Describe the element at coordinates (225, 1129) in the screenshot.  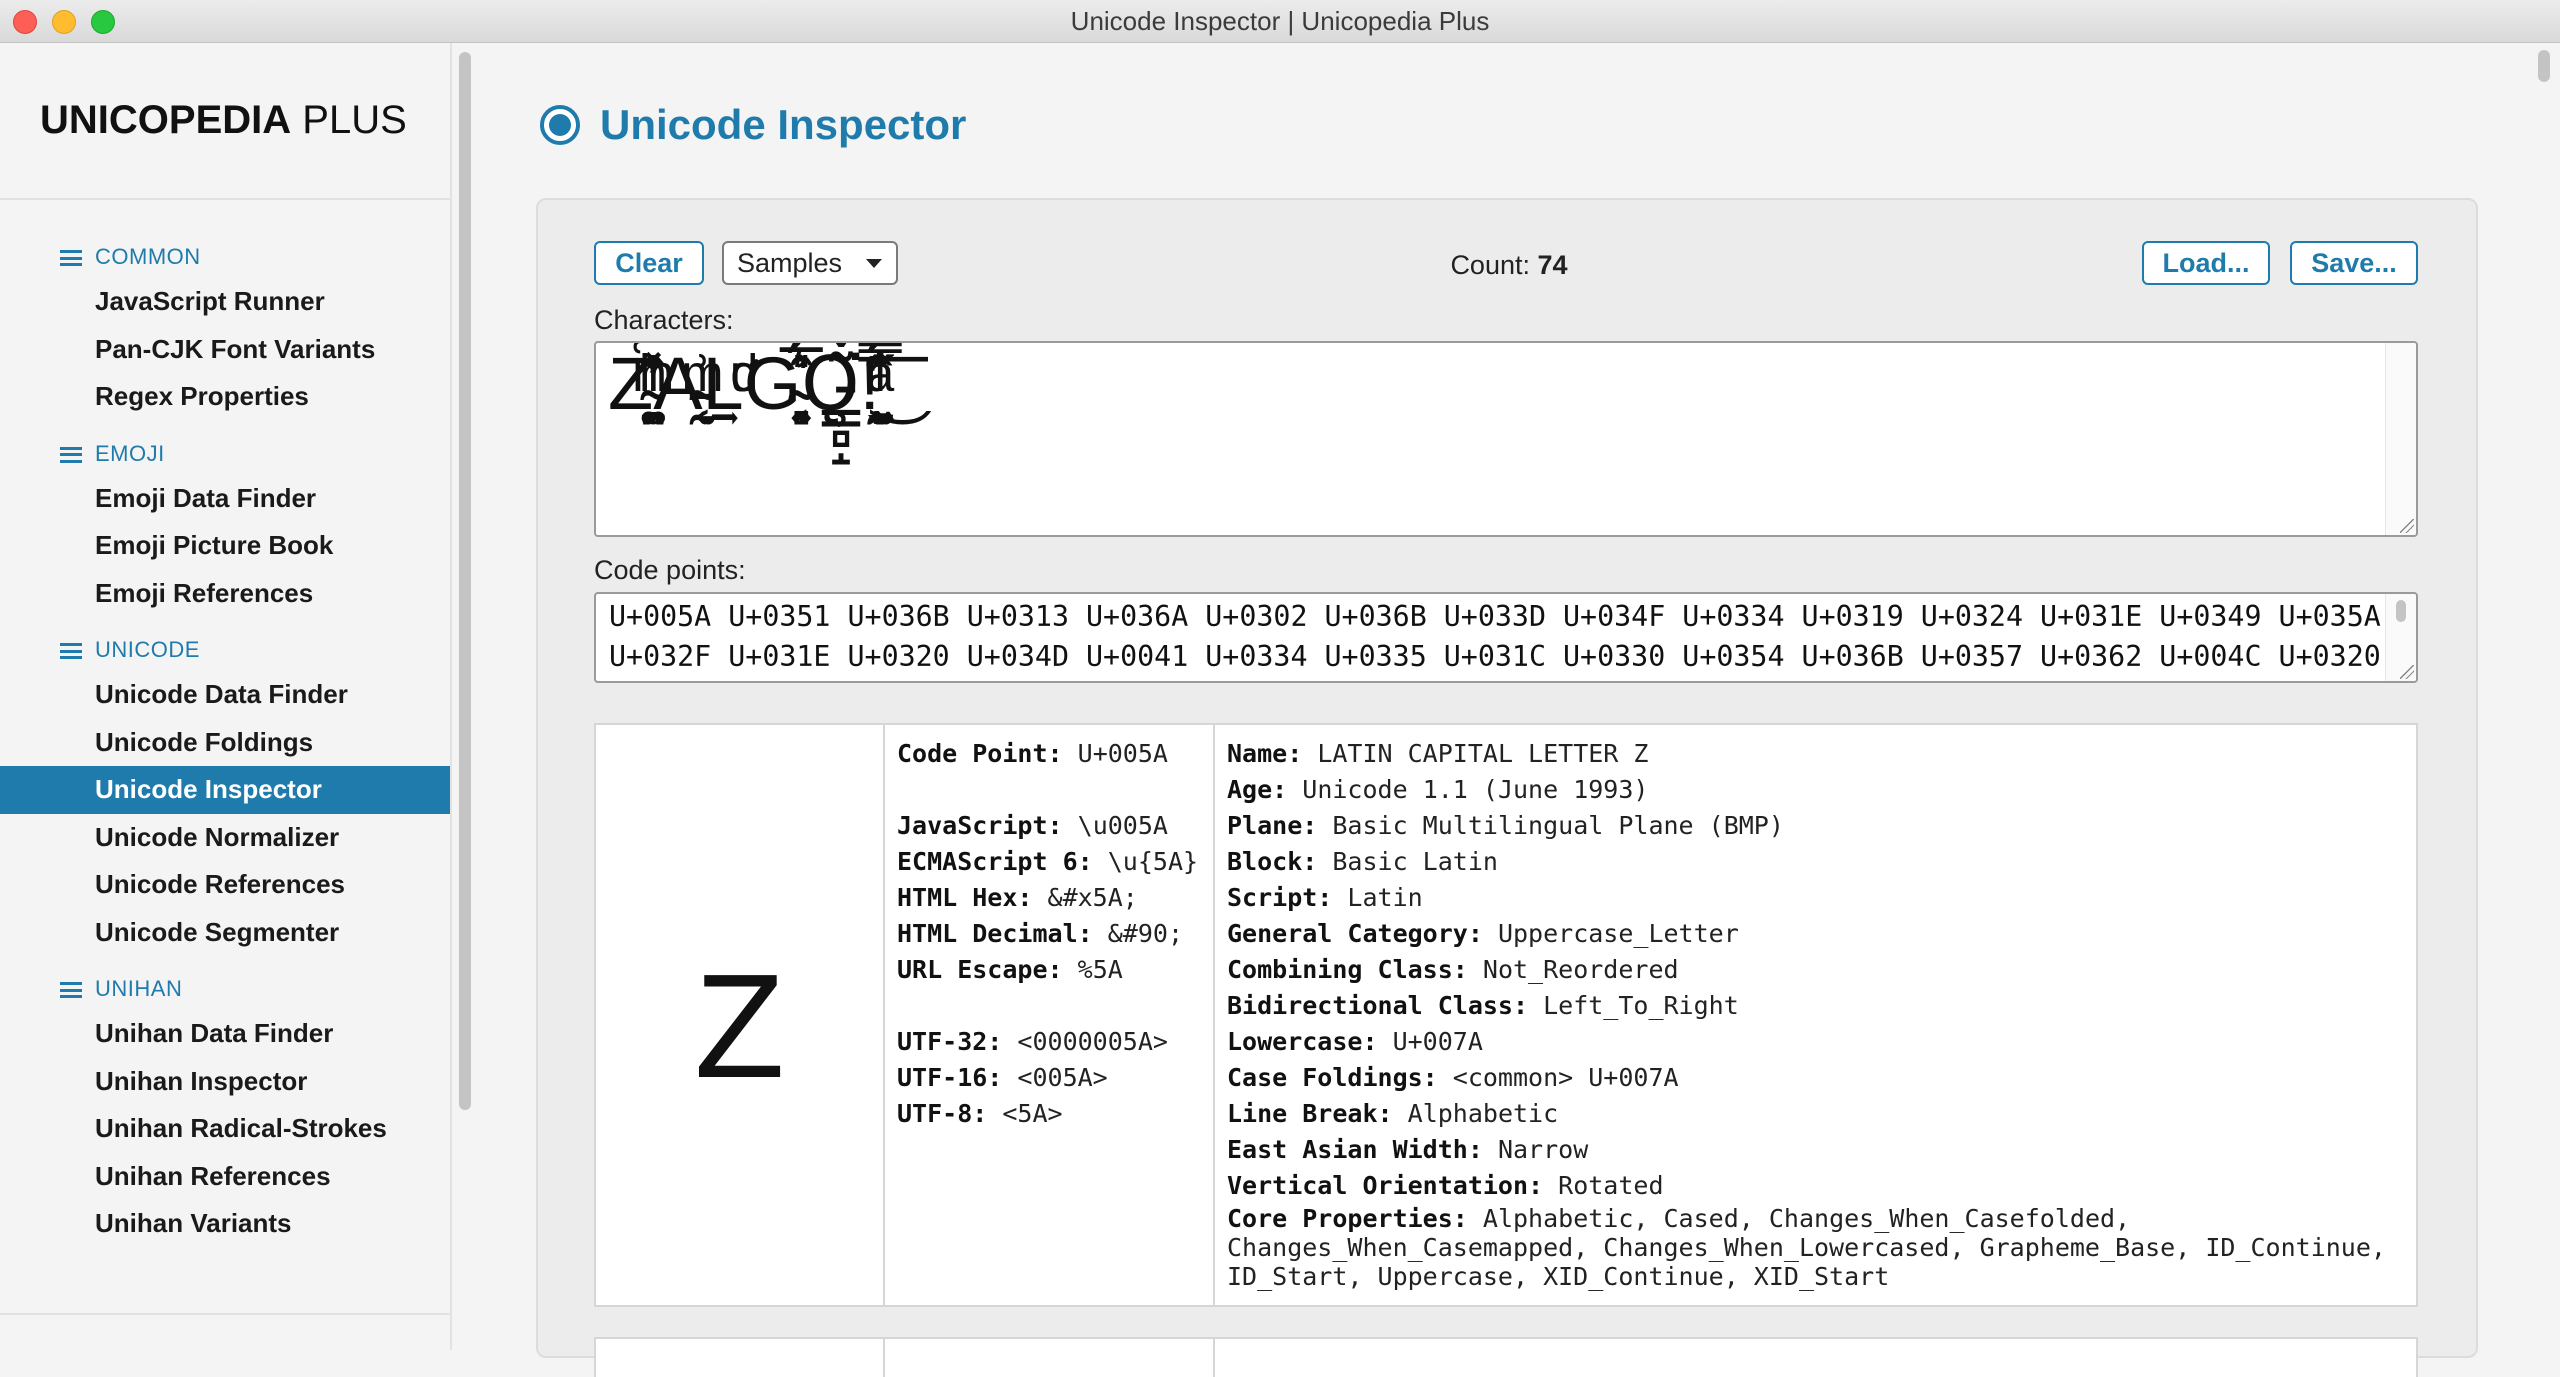
I see `sidebar-item-unihan-radical-strokes: Unihan Radical-Strokes` at that location.